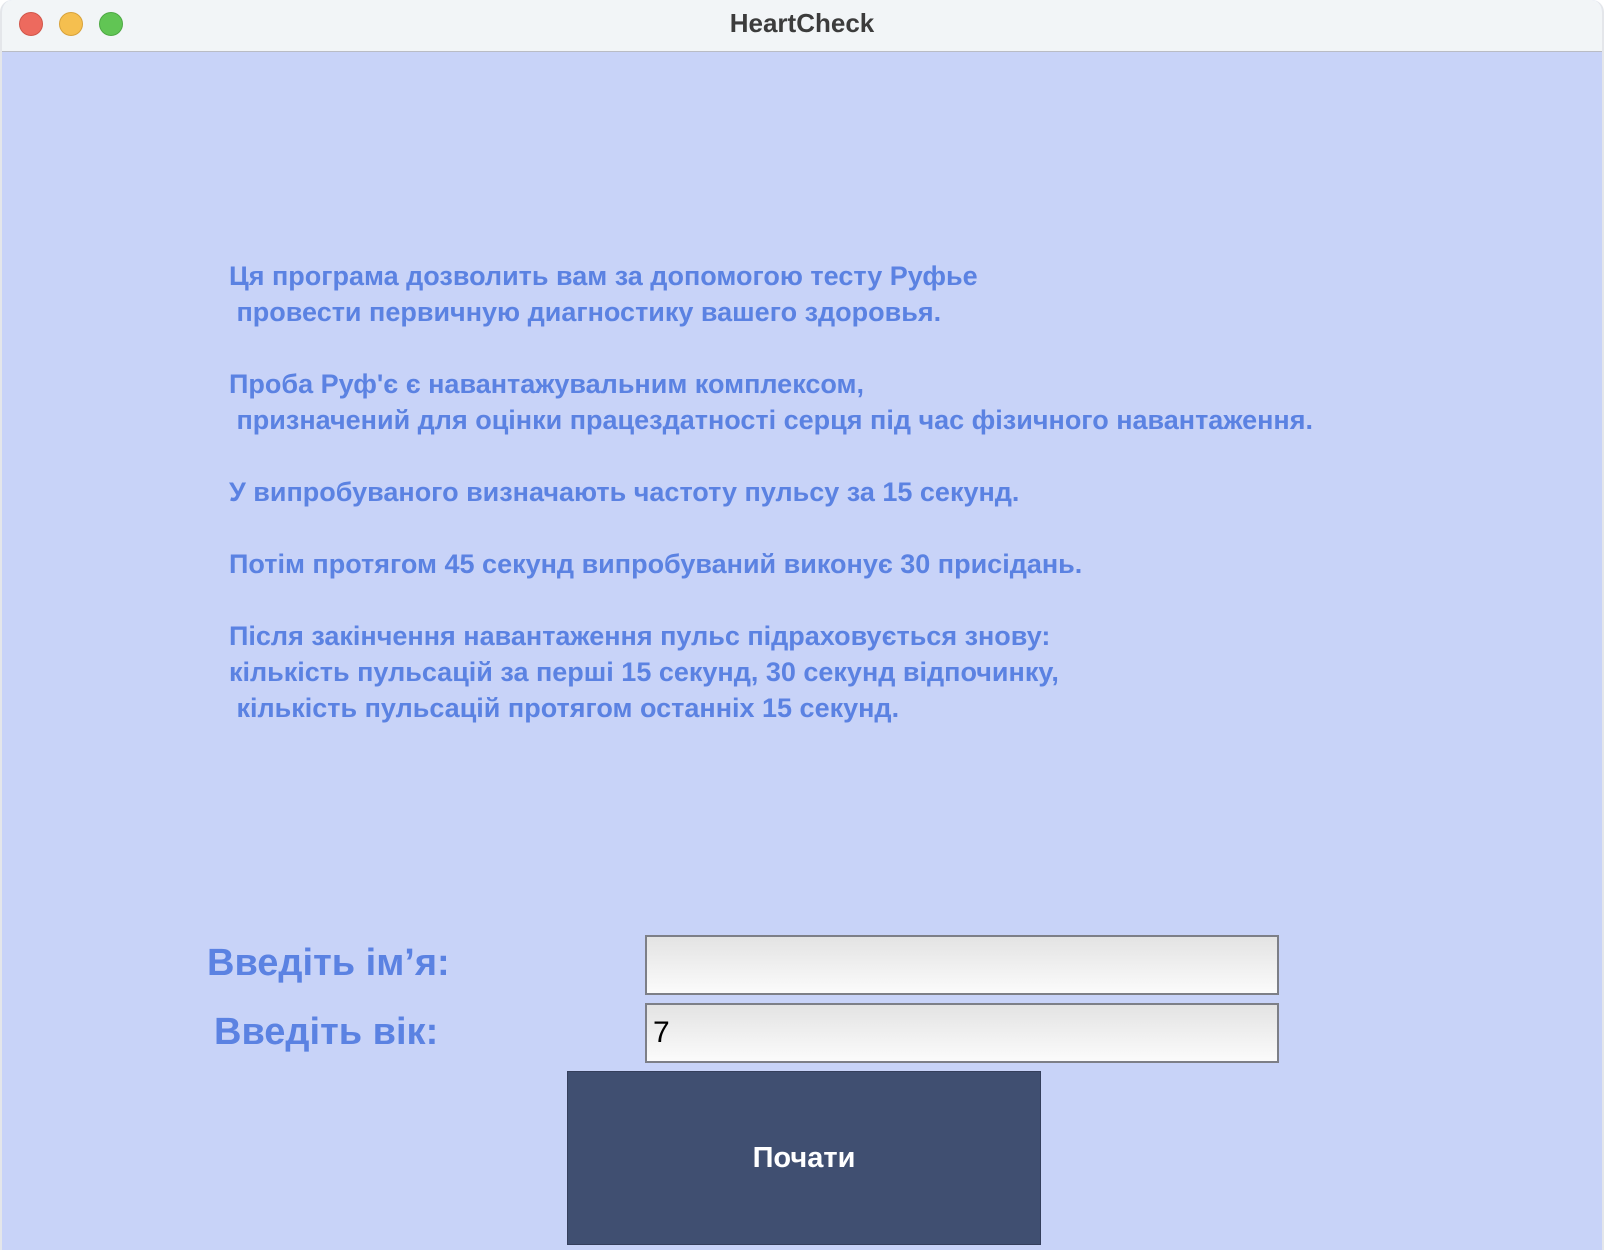 The height and width of the screenshot is (1250, 1604). I want to click on name-label: Введіть ім’я:, so click(328, 963).